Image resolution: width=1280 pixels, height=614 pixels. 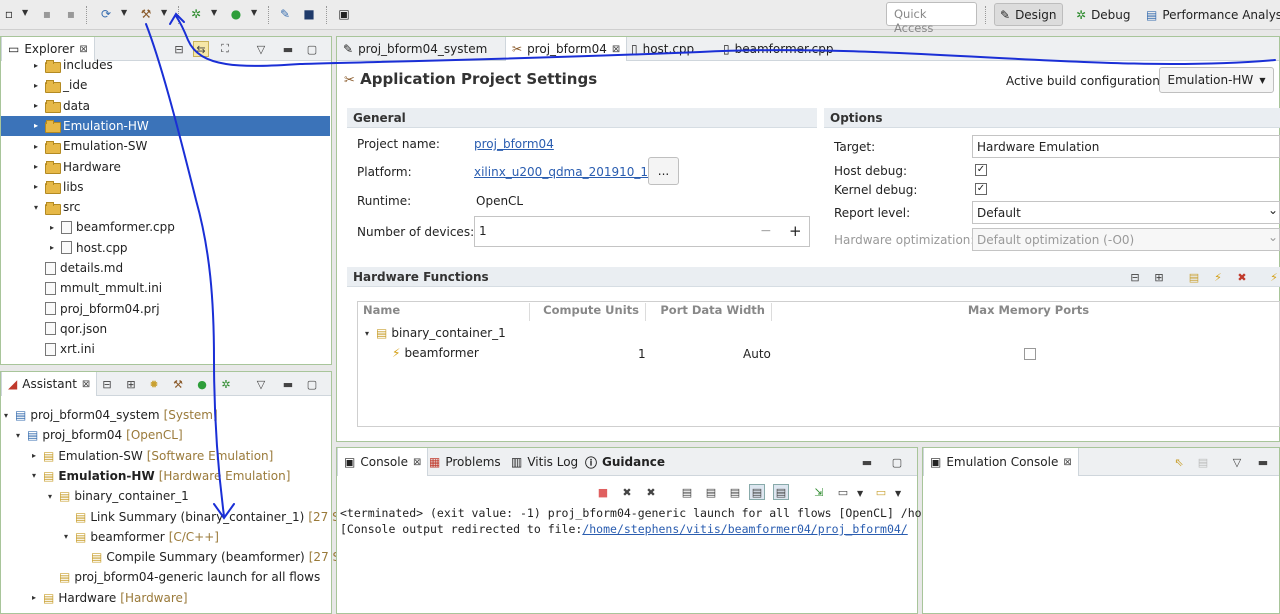 I want to click on explorer-item: details.md, so click(x=62, y=268).